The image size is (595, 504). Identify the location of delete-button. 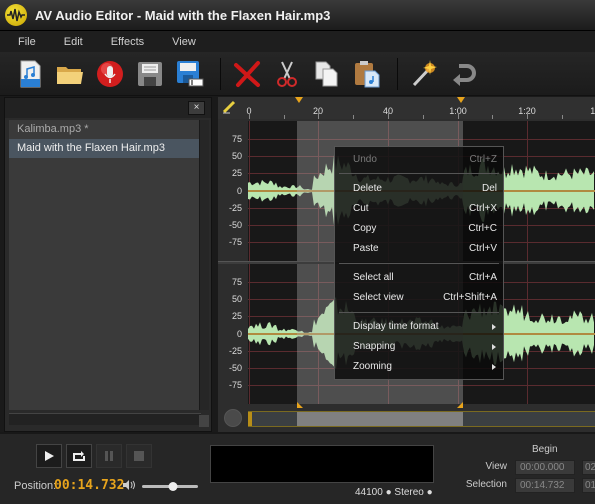
(247, 74).